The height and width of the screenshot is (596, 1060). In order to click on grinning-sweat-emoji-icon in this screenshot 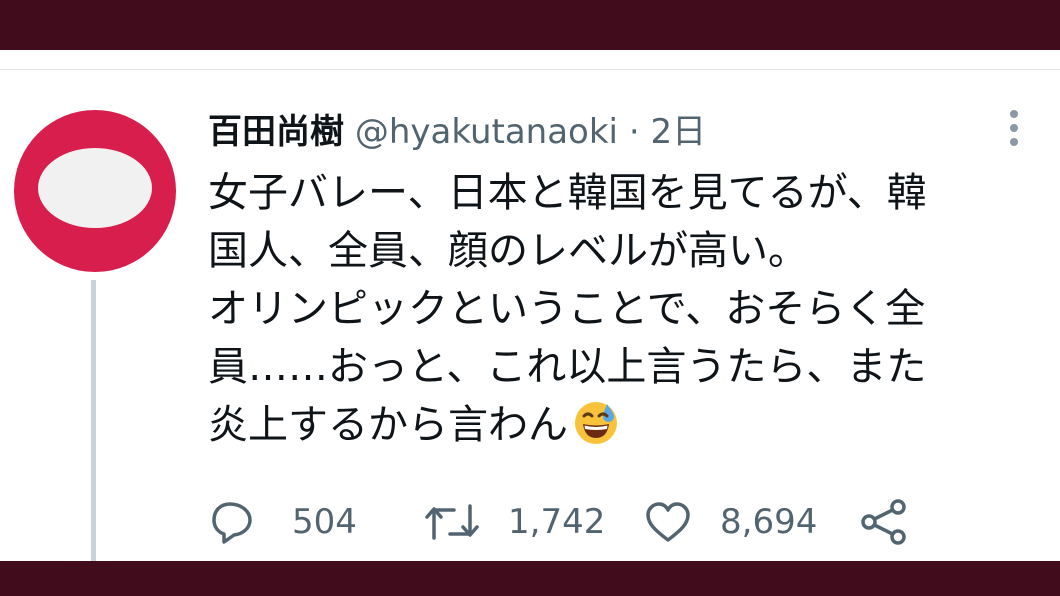, I will do `click(596, 423)`.